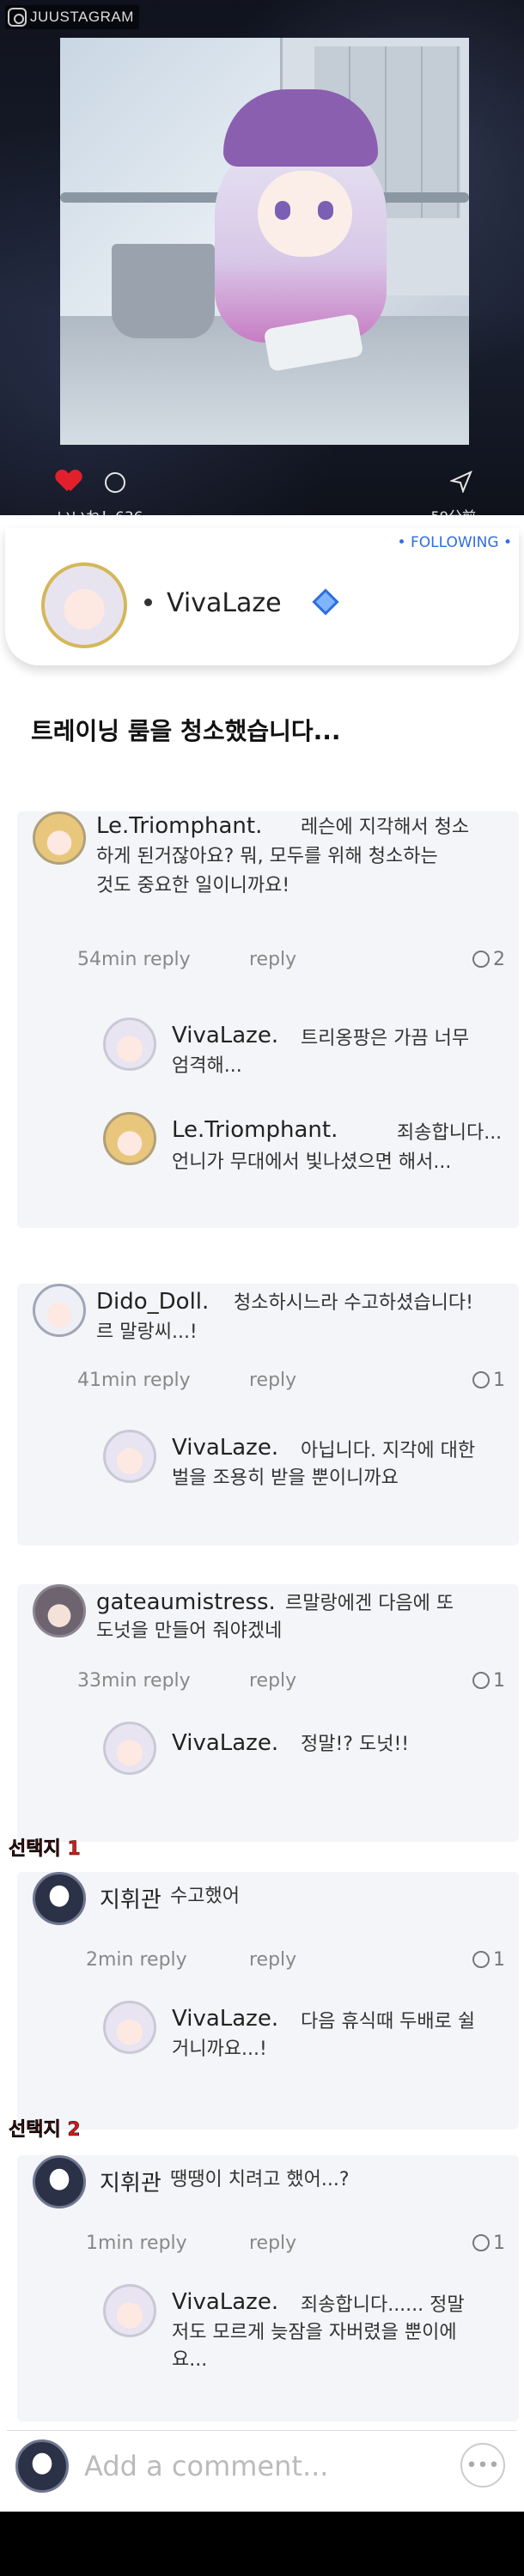 This screenshot has width=524, height=2576. I want to click on post-image, so click(264, 241).